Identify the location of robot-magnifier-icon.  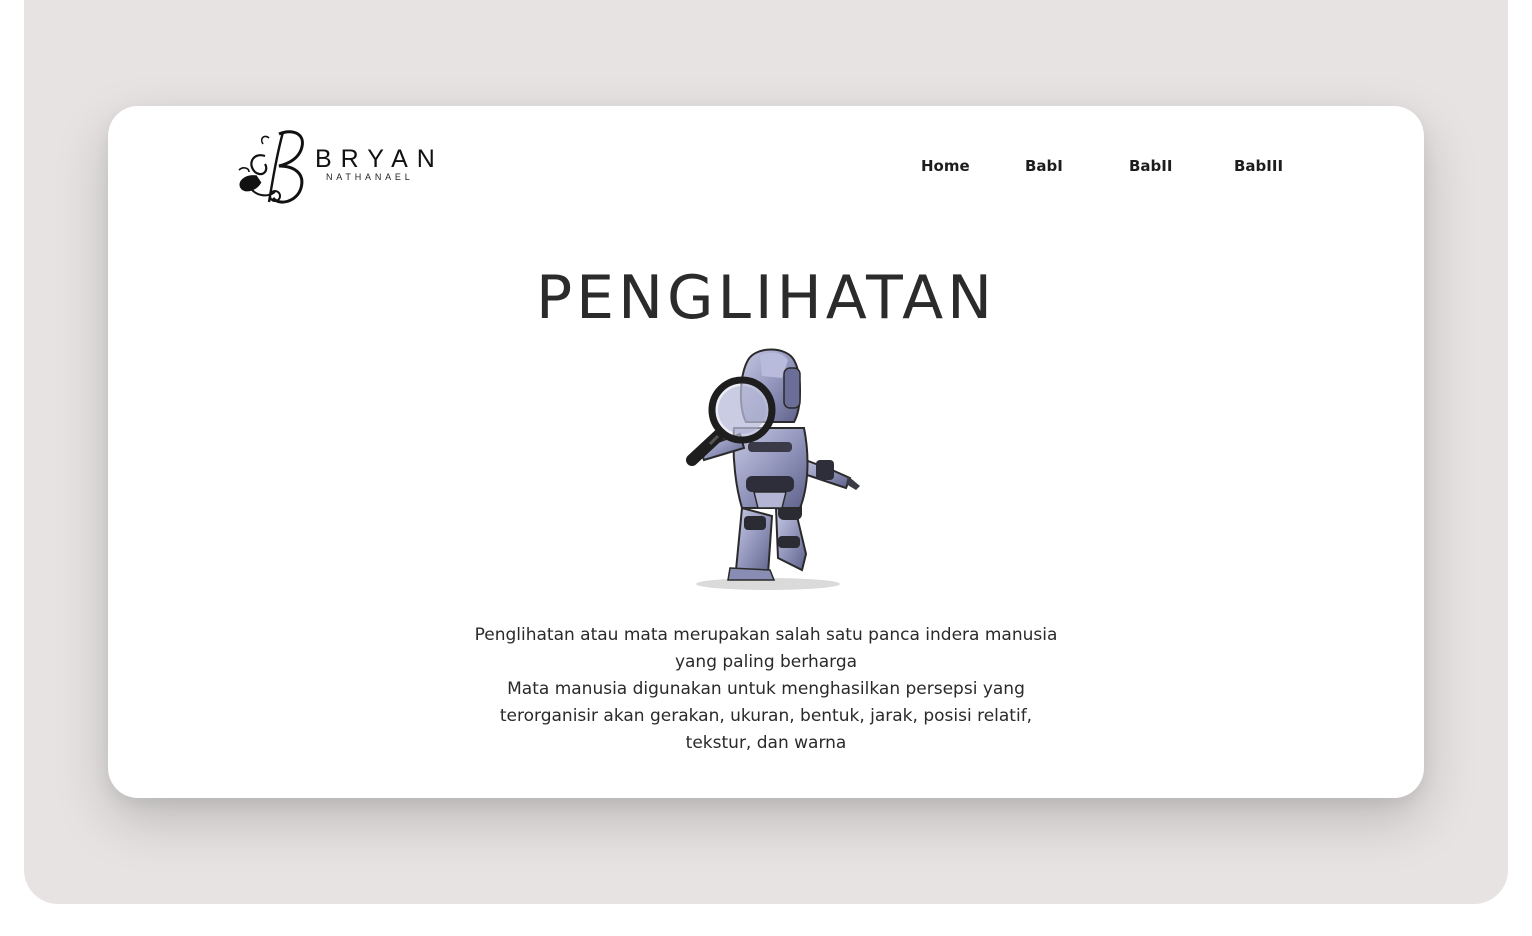
(773, 469).